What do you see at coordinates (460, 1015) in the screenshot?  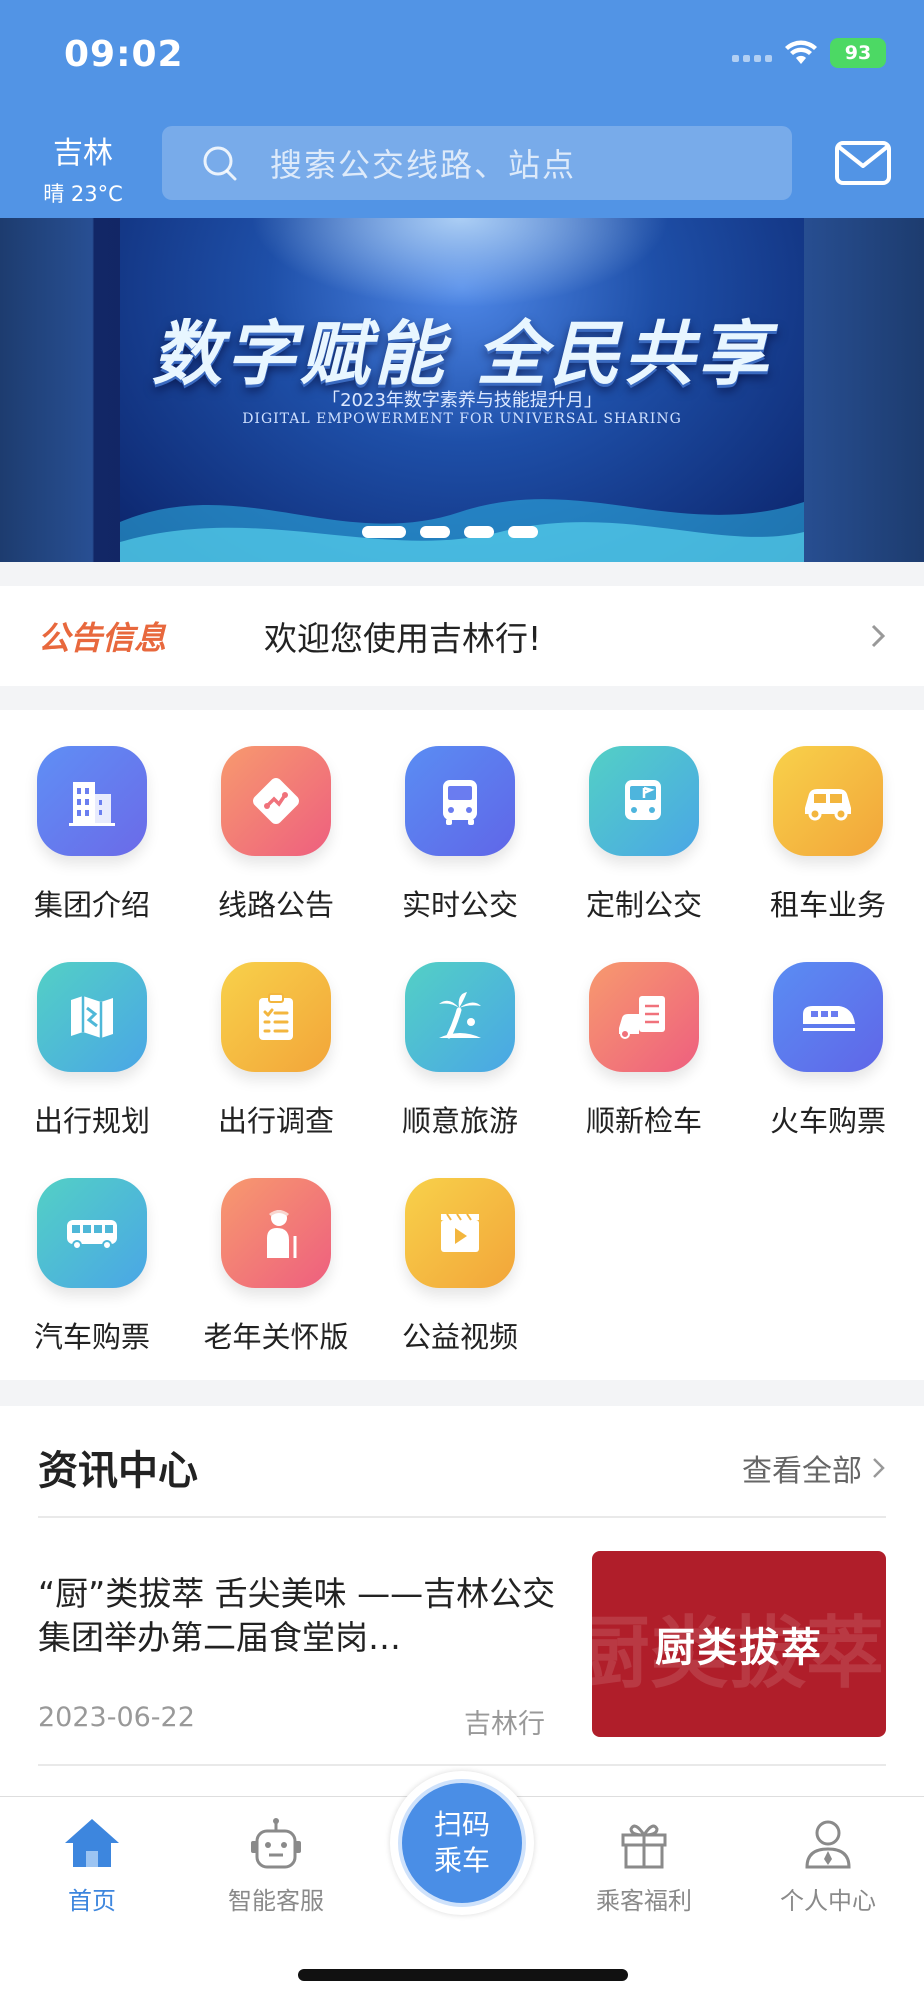 I see `palm-tree-icon` at bounding box center [460, 1015].